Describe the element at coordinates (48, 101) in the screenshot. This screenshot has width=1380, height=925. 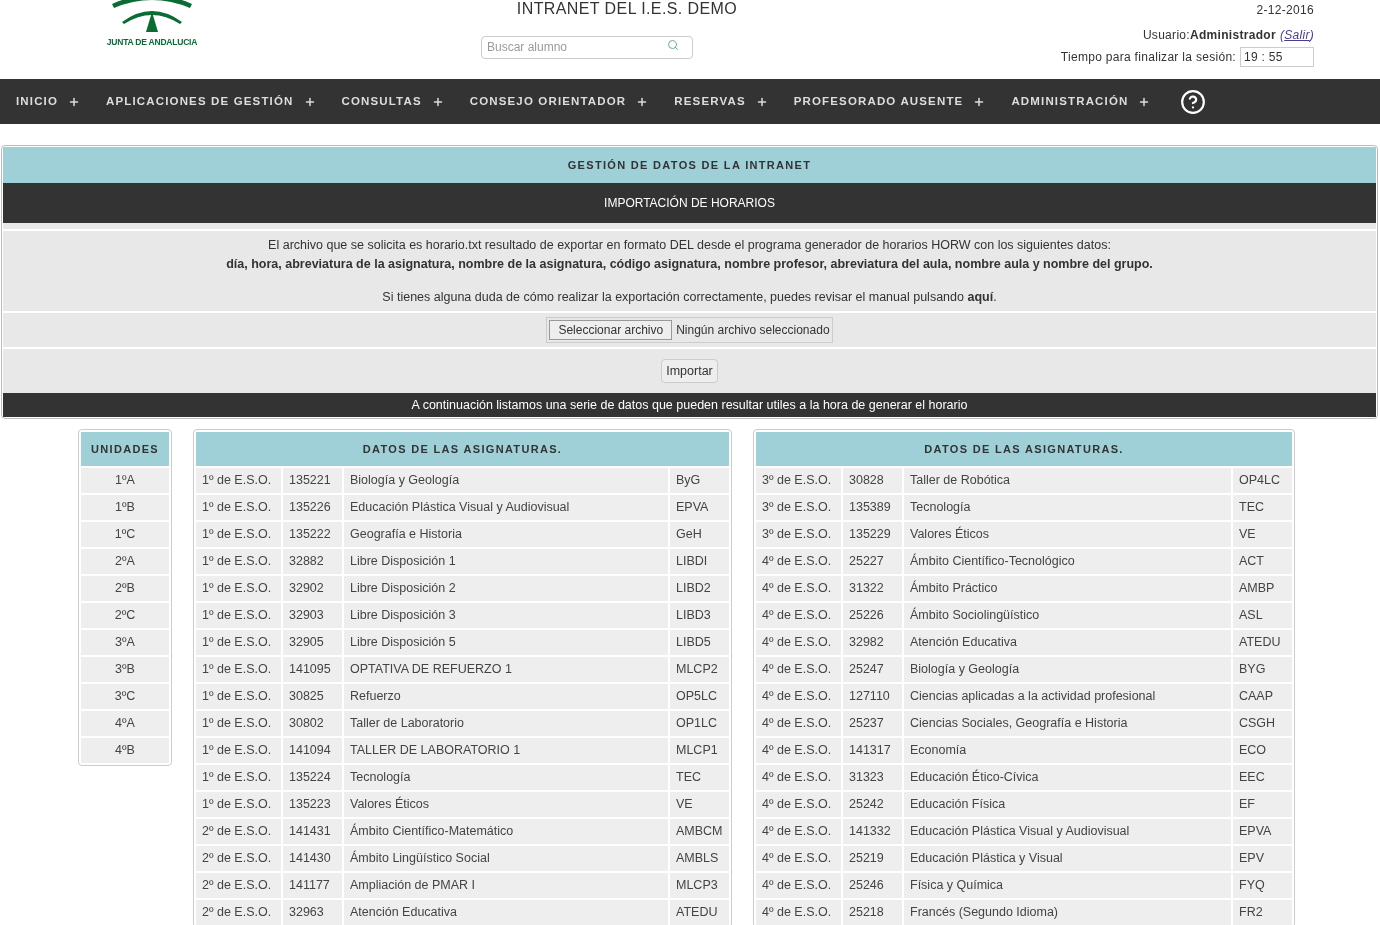
I see `nav-item: INICIO` at that location.